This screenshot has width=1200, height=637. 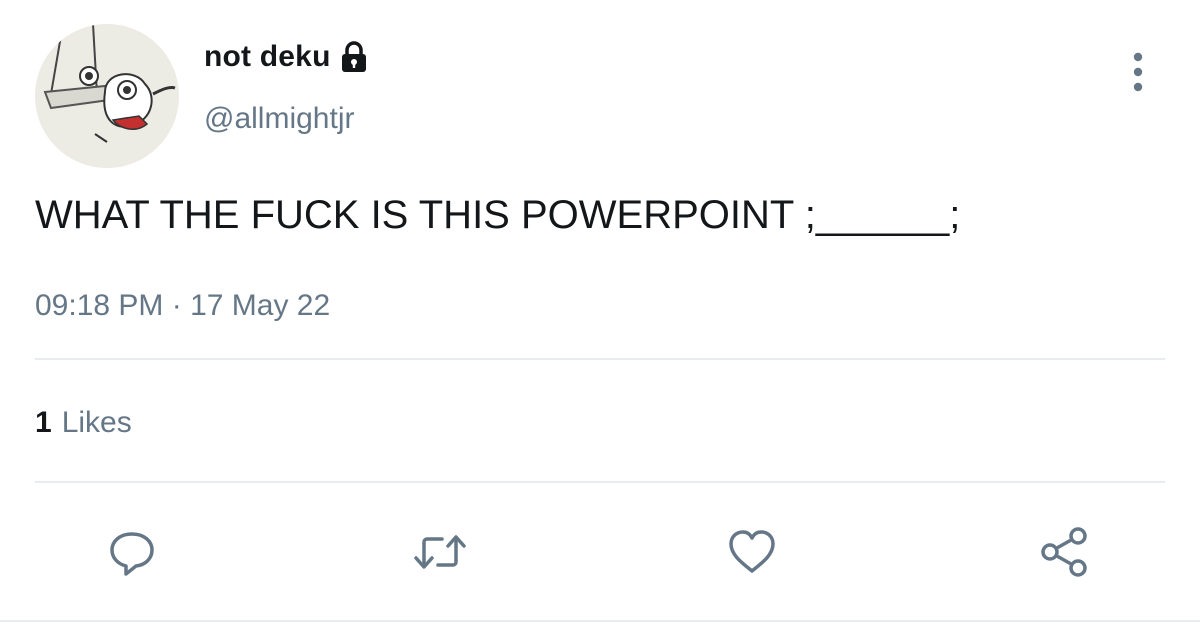 What do you see at coordinates (182, 306) in the screenshot?
I see `tweet-timestamp: 09:18 PM · 17 May 22` at bounding box center [182, 306].